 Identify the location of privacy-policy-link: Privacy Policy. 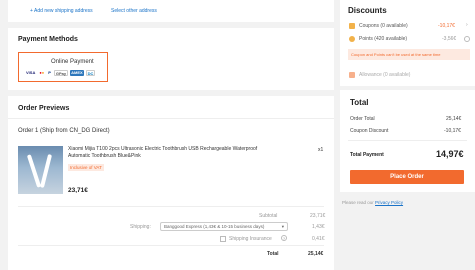
(389, 202).